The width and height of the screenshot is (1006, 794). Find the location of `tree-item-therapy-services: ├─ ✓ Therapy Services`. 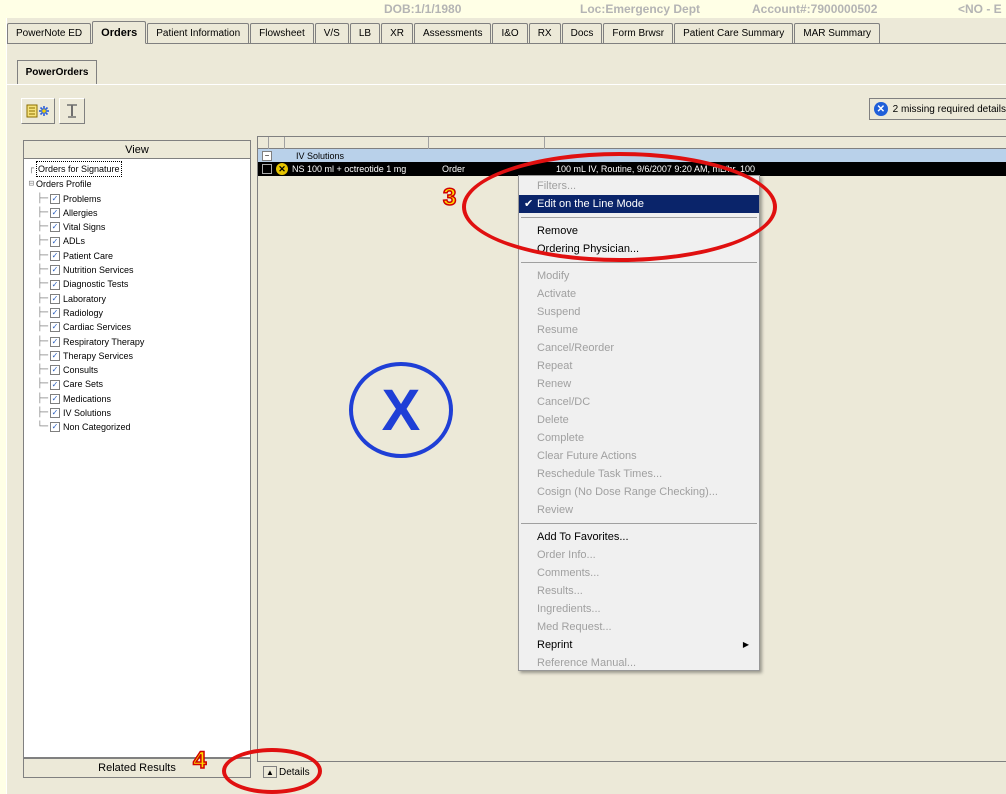

tree-item-therapy-services: ├─ ✓ Therapy Services is located at coordinates (137, 356).